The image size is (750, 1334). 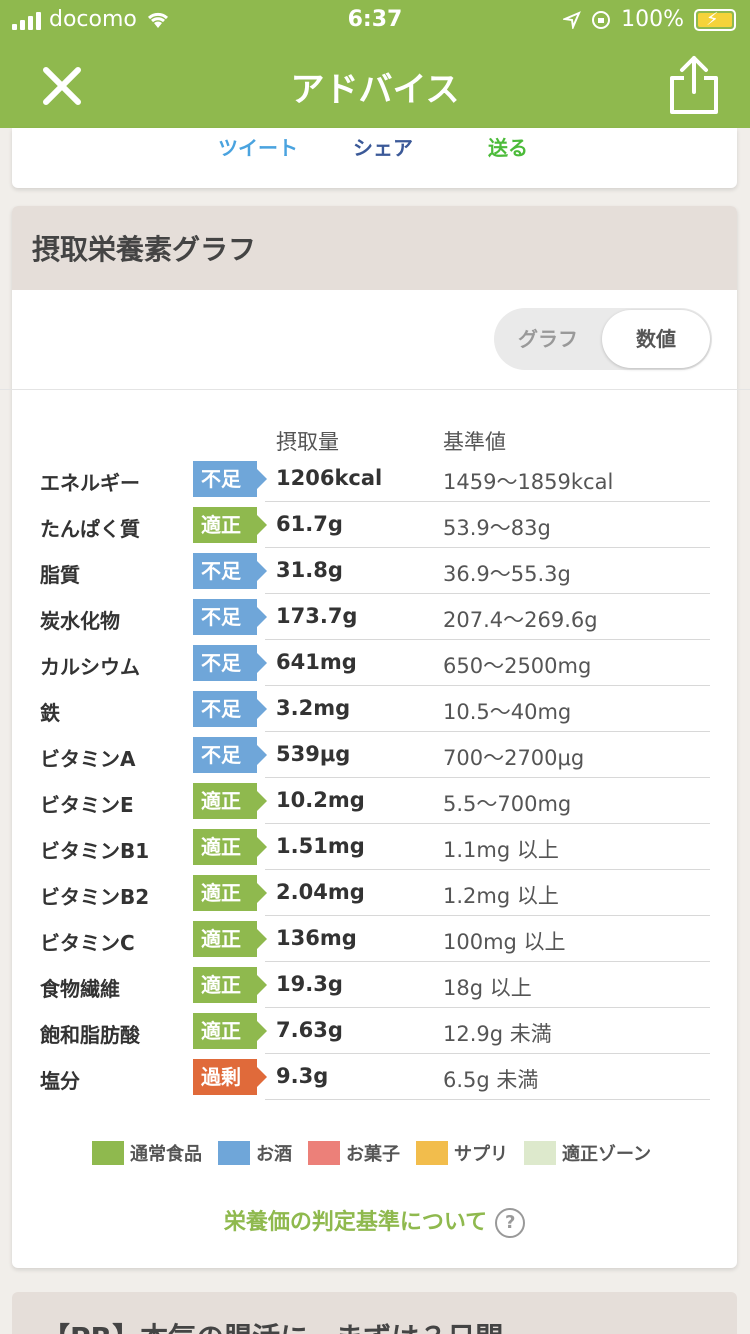 I want to click on nutrient-name: ビタミンB2, so click(x=95, y=897).